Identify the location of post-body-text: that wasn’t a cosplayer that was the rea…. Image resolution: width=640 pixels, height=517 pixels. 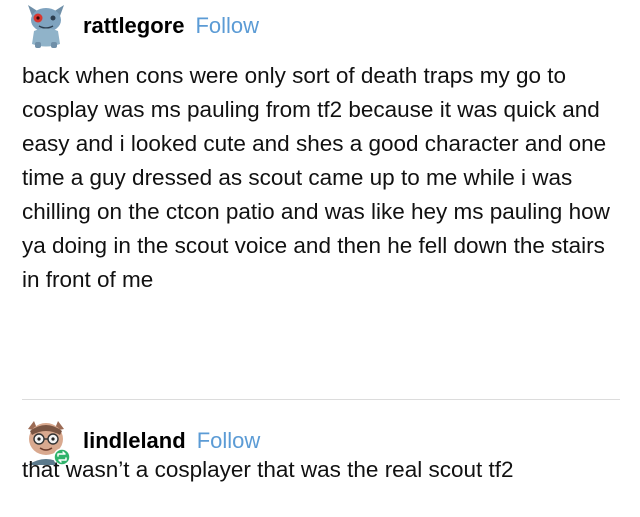
(268, 469).